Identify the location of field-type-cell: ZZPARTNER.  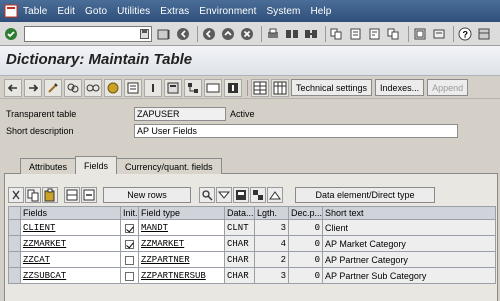
(181, 259).